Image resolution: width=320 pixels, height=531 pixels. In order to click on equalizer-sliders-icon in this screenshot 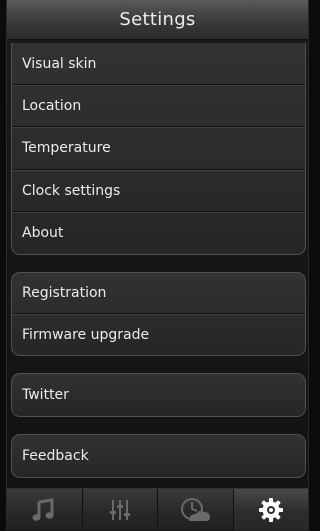, I will do `click(119, 510)`.